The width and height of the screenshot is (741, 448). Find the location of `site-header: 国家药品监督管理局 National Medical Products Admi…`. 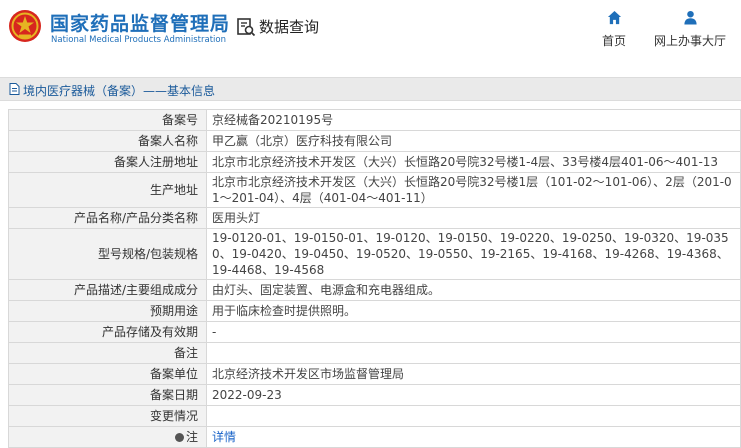

site-header: 国家药品监督管理局 National Medical Products Admi… is located at coordinates (370, 31).